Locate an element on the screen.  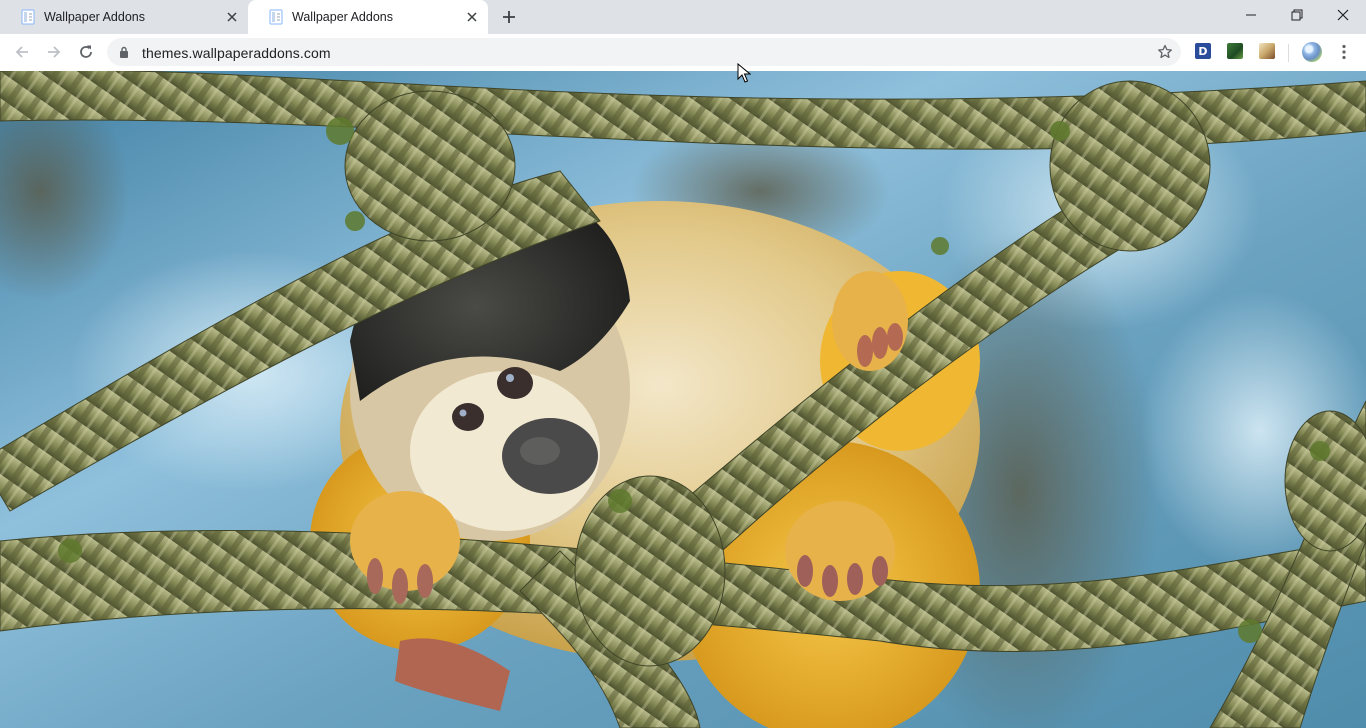
arrow-right-icon is located at coordinates (54, 52).